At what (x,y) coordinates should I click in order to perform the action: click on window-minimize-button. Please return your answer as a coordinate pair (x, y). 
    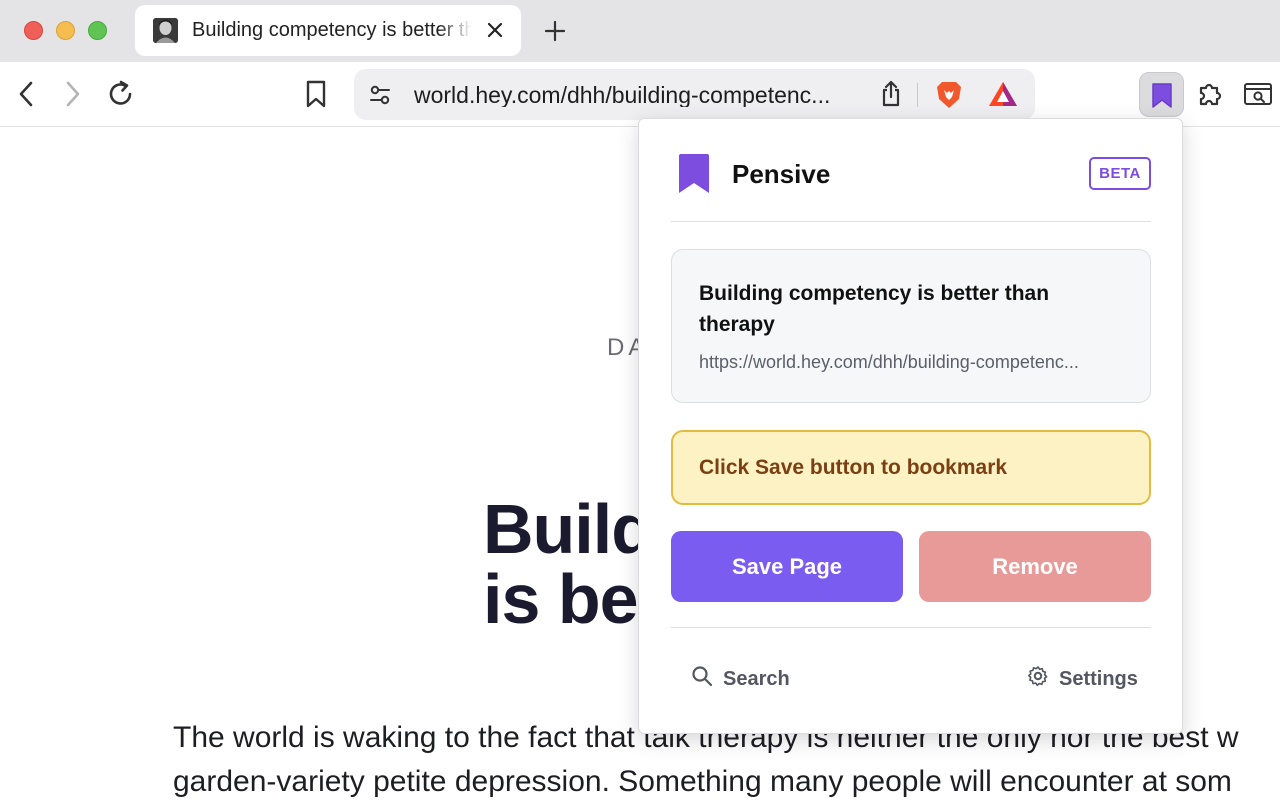
    Looking at the image, I should click on (65, 30).